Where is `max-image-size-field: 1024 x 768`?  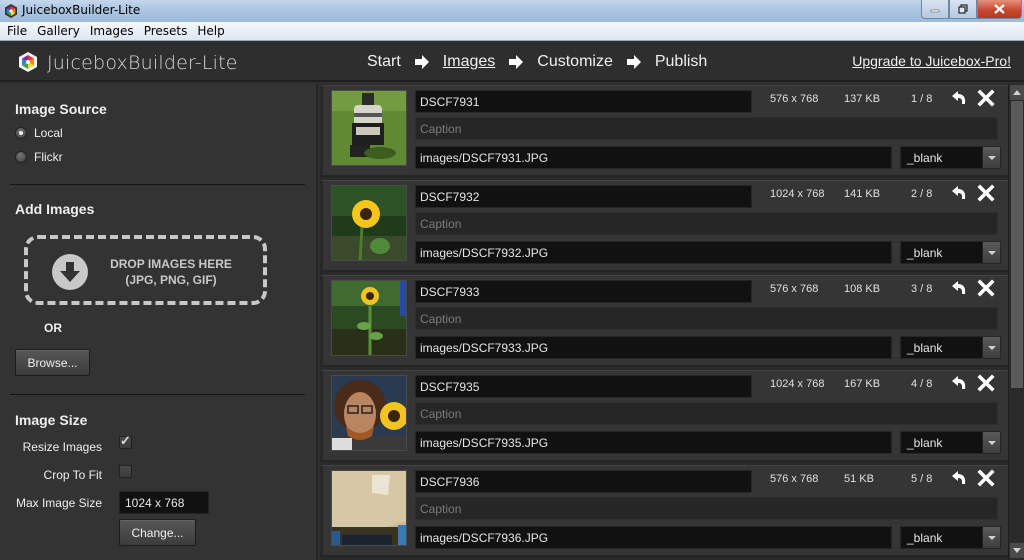
max-image-size-field: 1024 x 768 is located at coordinates (164, 502).